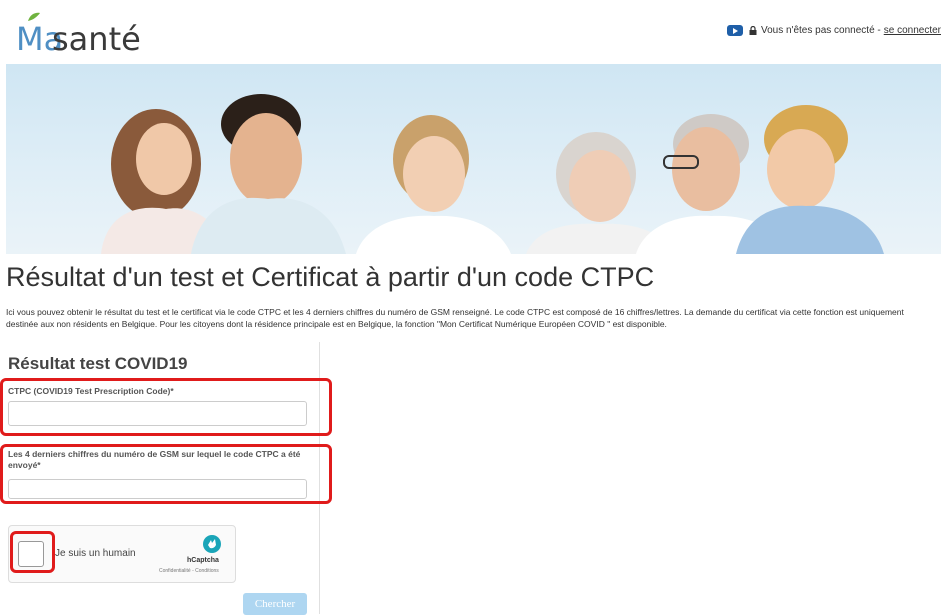  Describe the element at coordinates (95, 553) in the screenshot. I see `captcha-label: Je suis un humain` at that location.